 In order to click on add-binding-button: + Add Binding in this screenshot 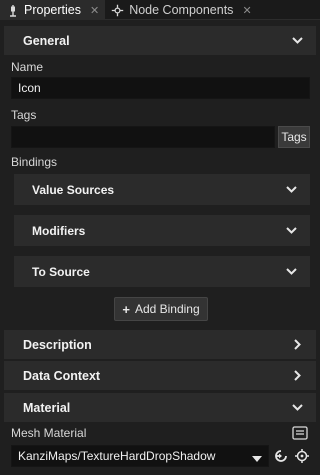, I will do `click(161, 309)`.